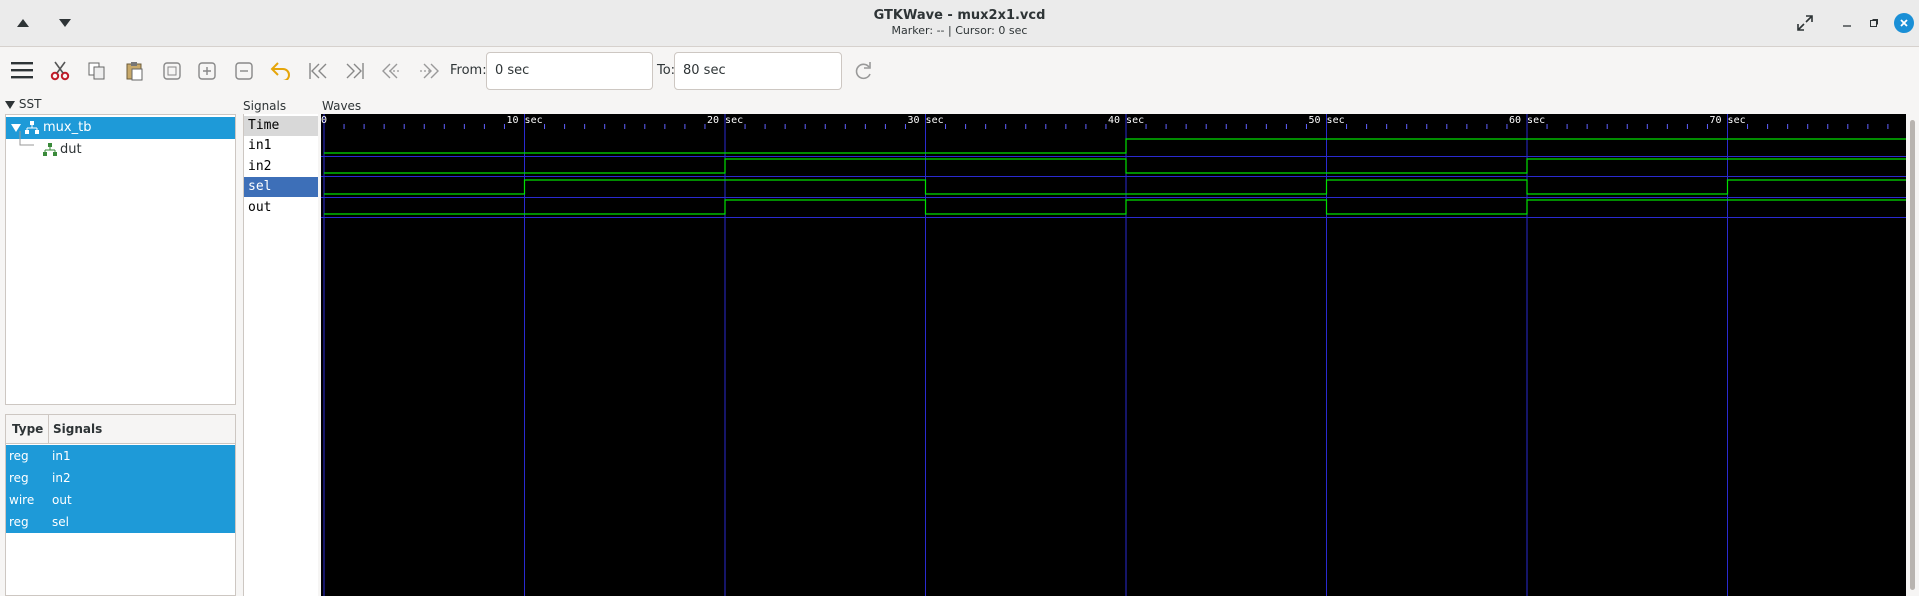  I want to click on time-tick-label: 0, so click(324, 120).